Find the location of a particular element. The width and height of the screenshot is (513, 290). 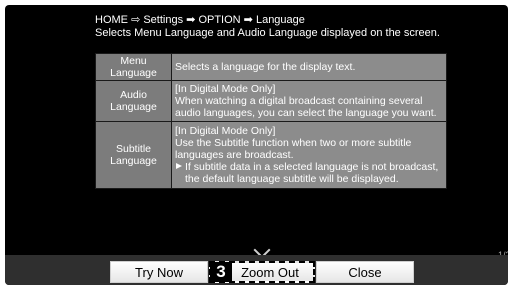

button-label: Close is located at coordinates (365, 272).